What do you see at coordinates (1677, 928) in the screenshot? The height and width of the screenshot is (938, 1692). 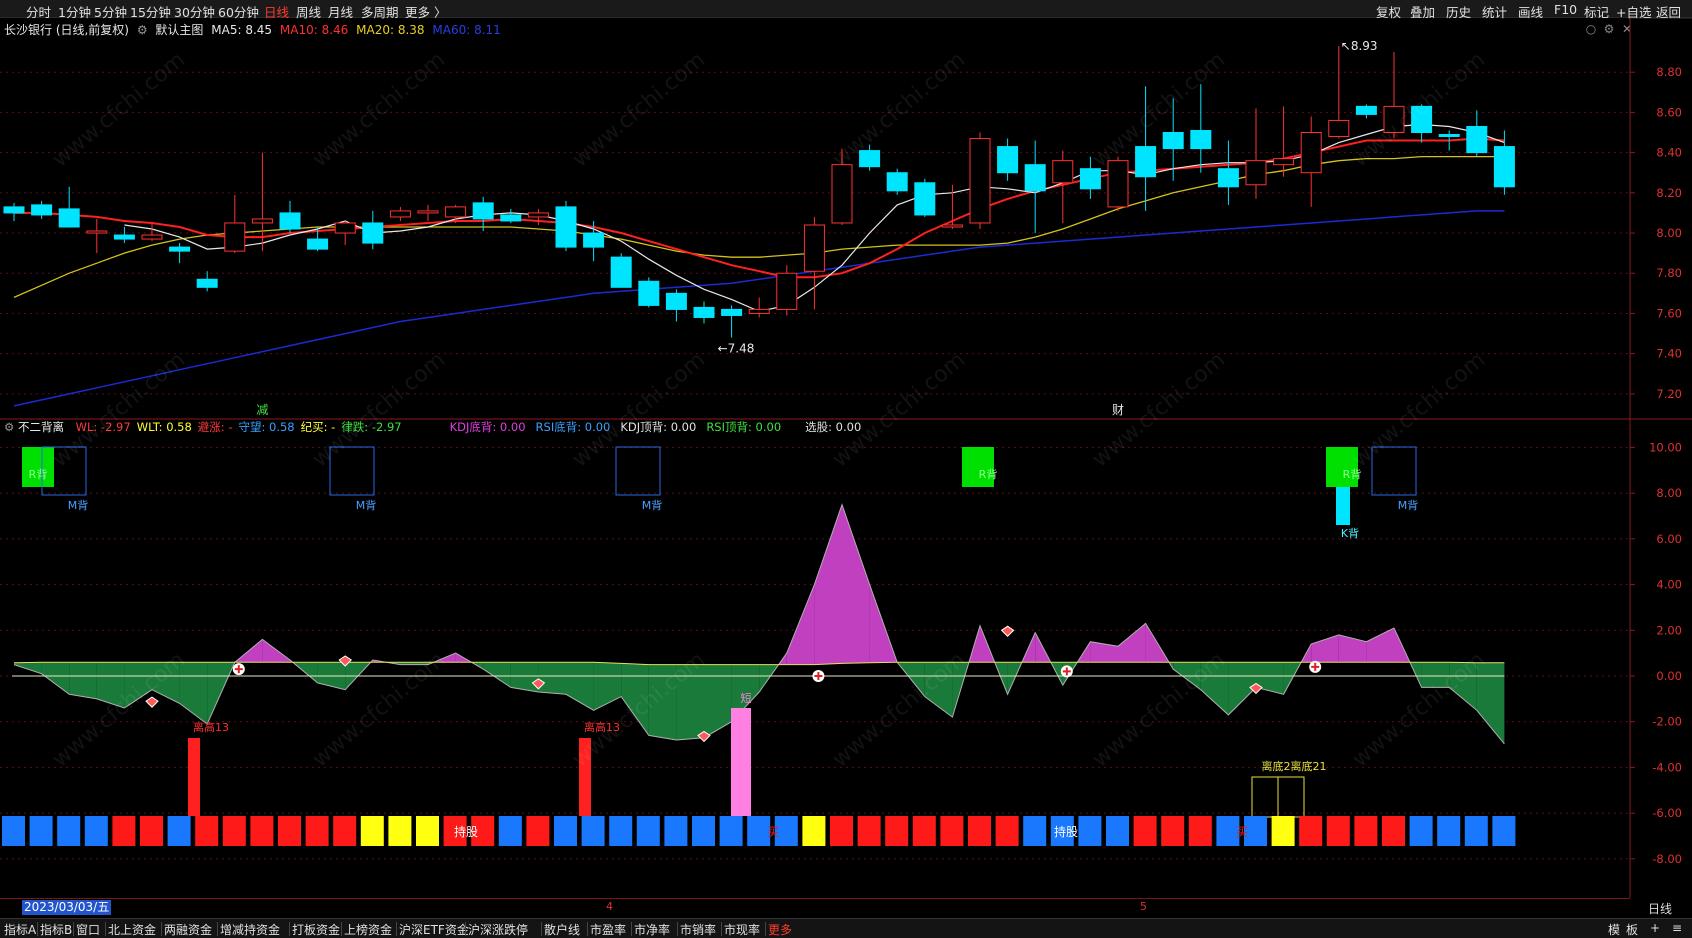 I see `bottom-right-button: ≡` at bounding box center [1677, 928].